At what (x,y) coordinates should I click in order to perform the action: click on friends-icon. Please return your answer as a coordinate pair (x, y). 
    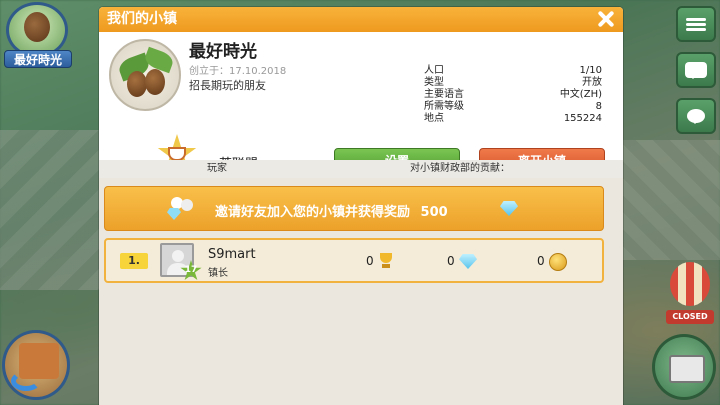
    Looking at the image, I should click on (696, 116).